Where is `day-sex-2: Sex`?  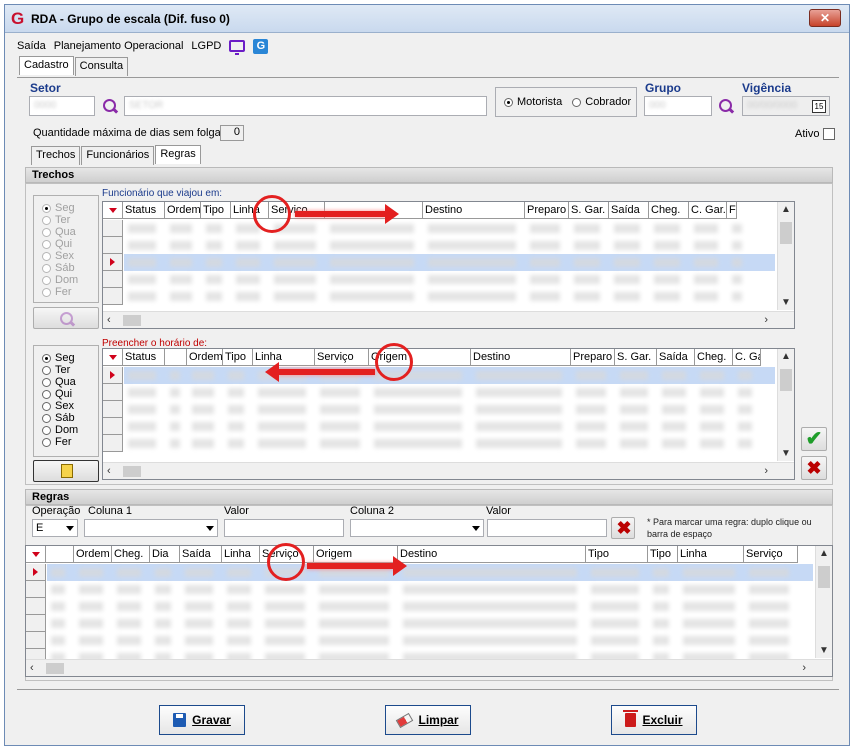
day-sex-2: Sex is located at coordinates (70, 406).